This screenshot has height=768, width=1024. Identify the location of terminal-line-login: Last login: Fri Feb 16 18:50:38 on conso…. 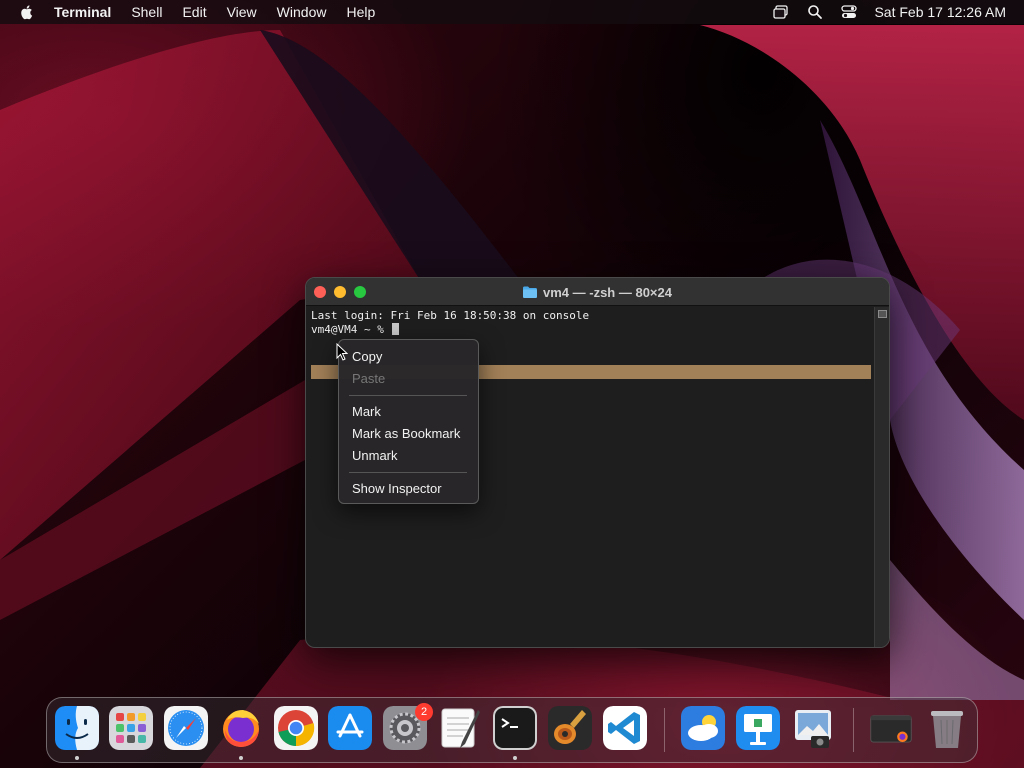
(450, 315).